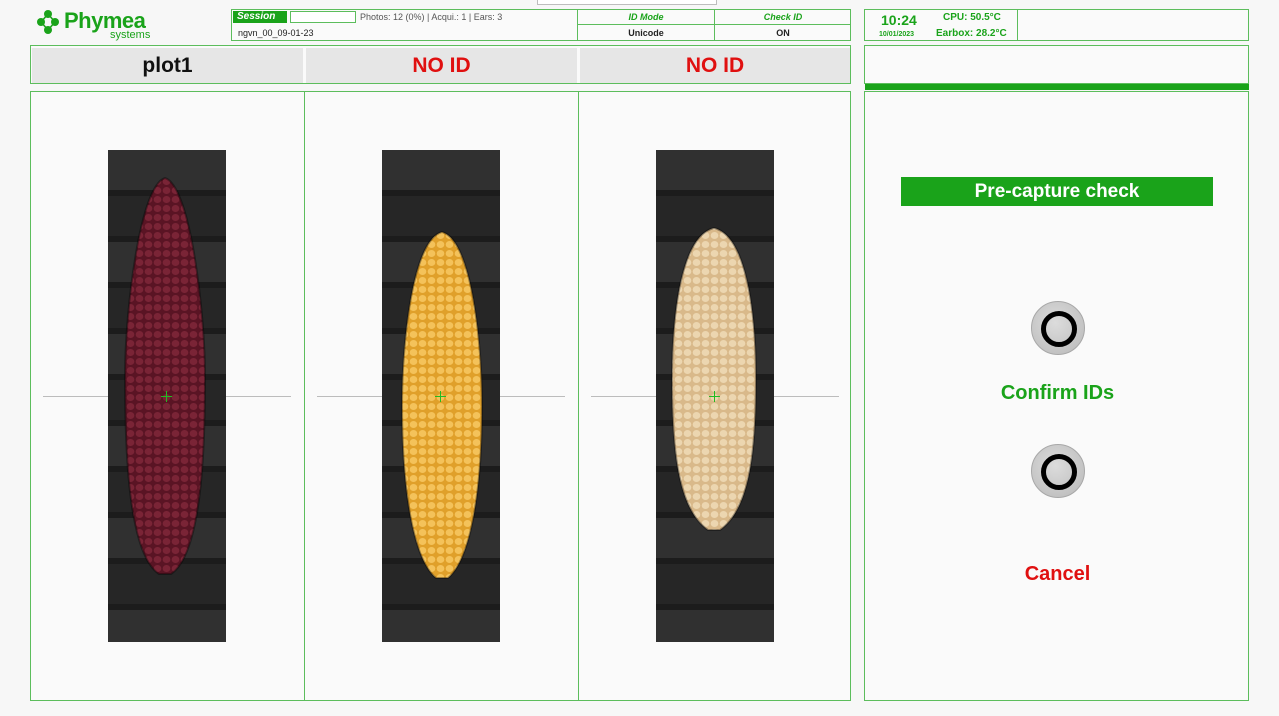  I want to click on session-label: Session, so click(260, 17).